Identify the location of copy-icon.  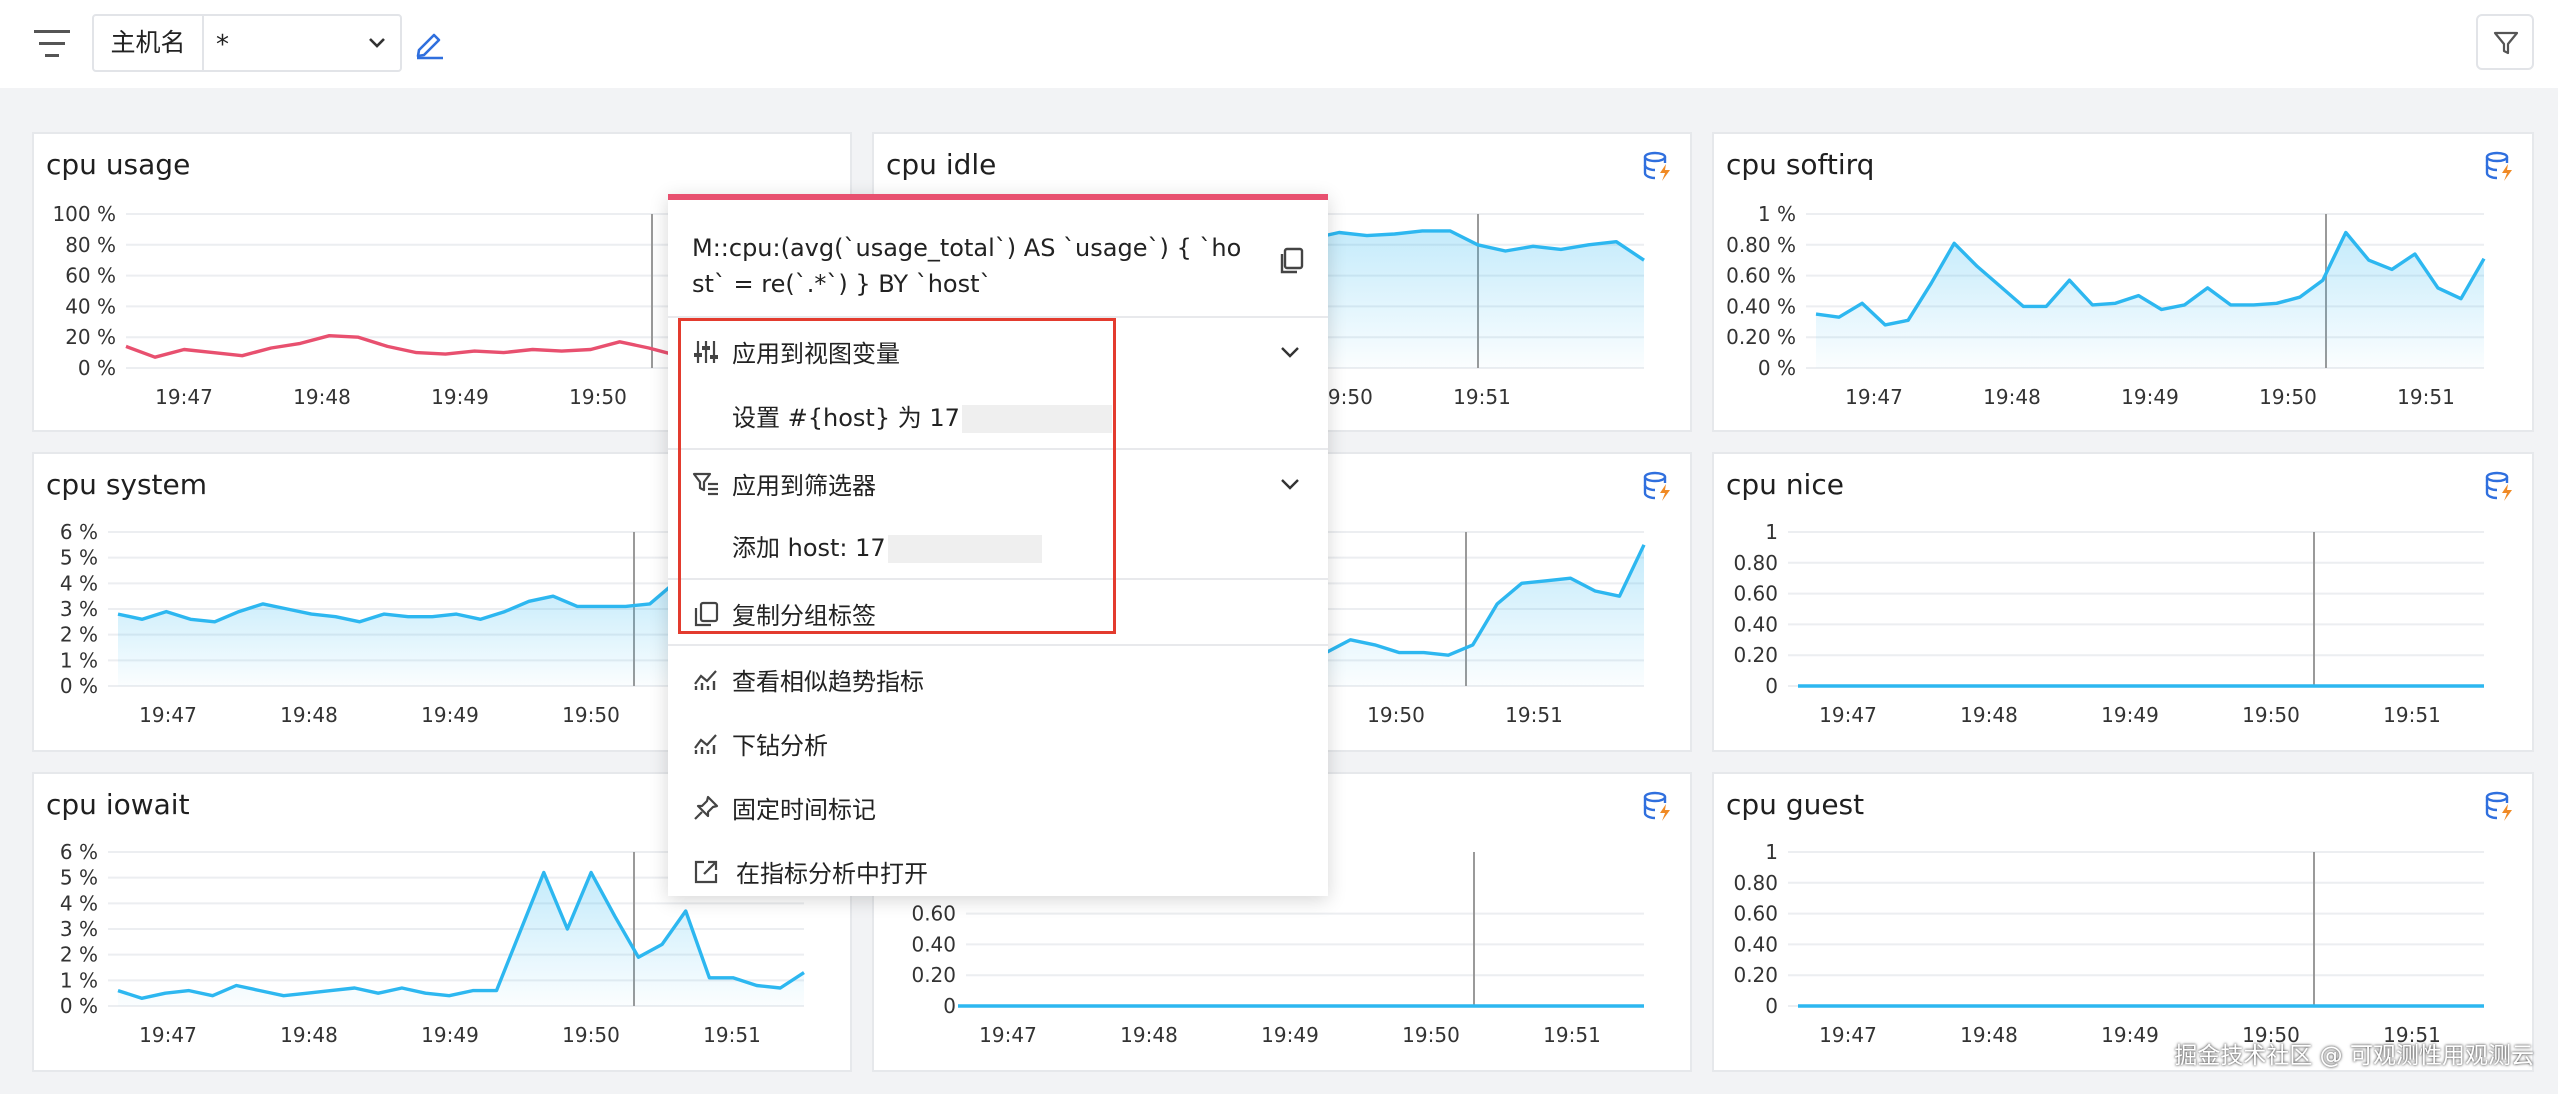
(1291, 261).